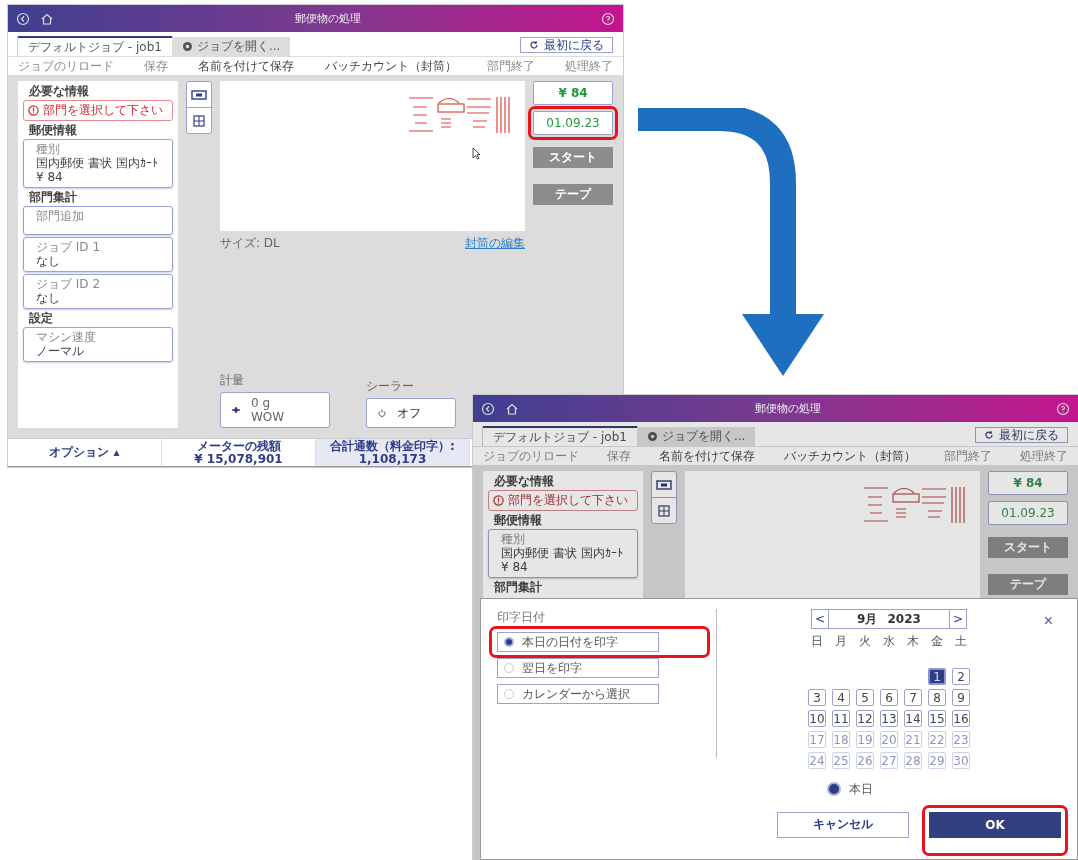 This screenshot has height=860, width=1078. Describe the element at coordinates (476, 153) in the screenshot. I see `cursor-icon` at that location.